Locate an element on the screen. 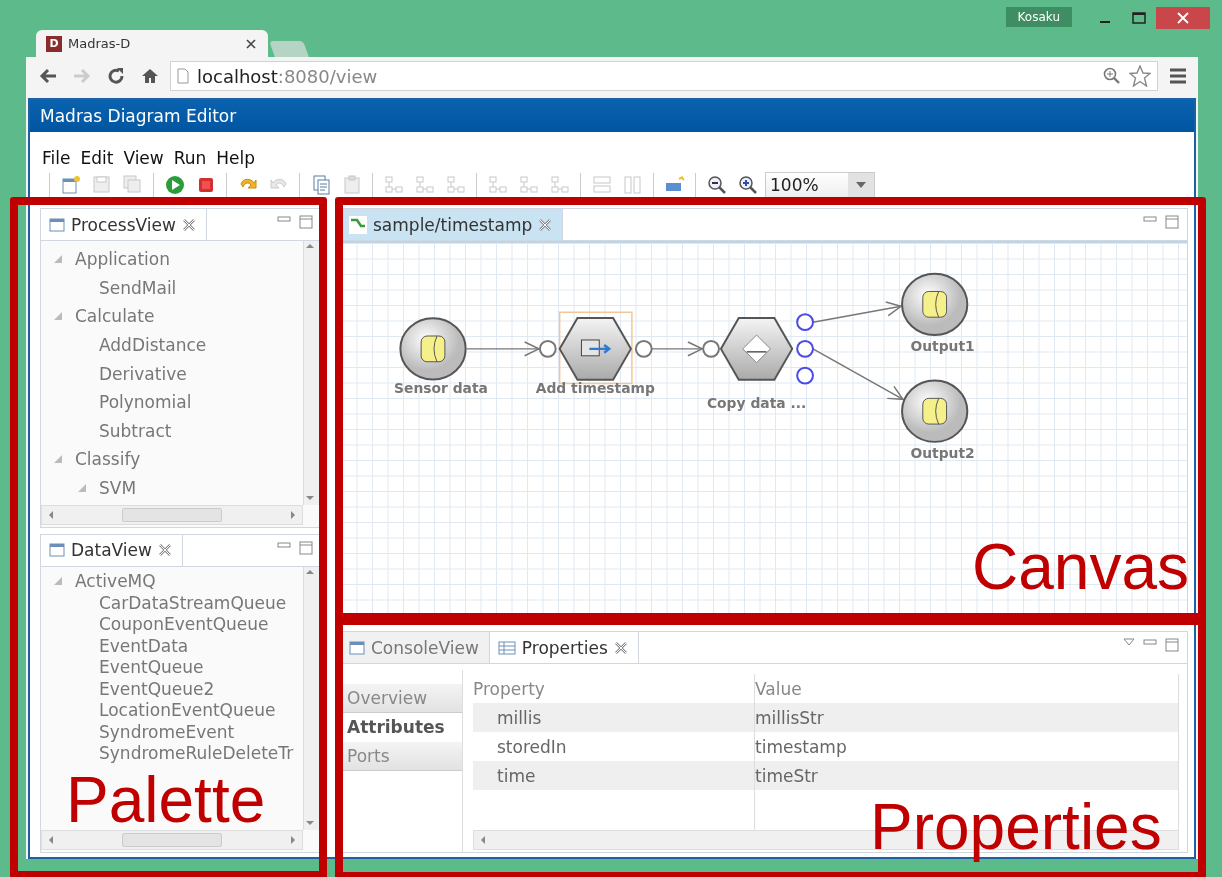  app-title: Madras Diagram Editor is located at coordinates (612, 116).